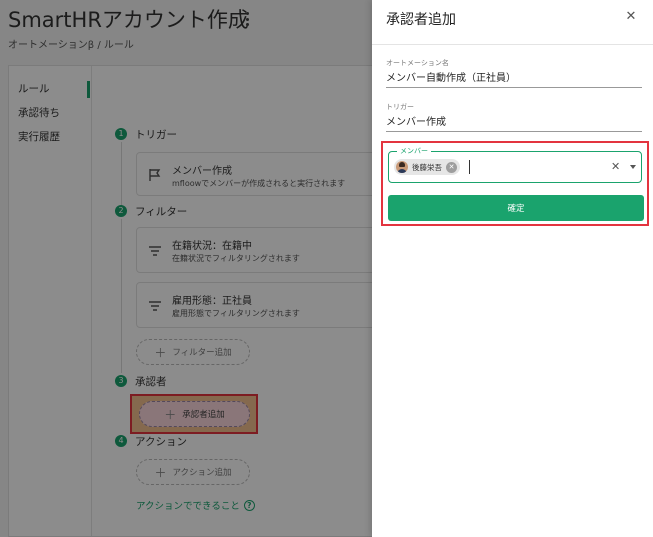 This screenshot has width=653, height=537. I want to click on clear-icon: ✕, so click(615, 167).